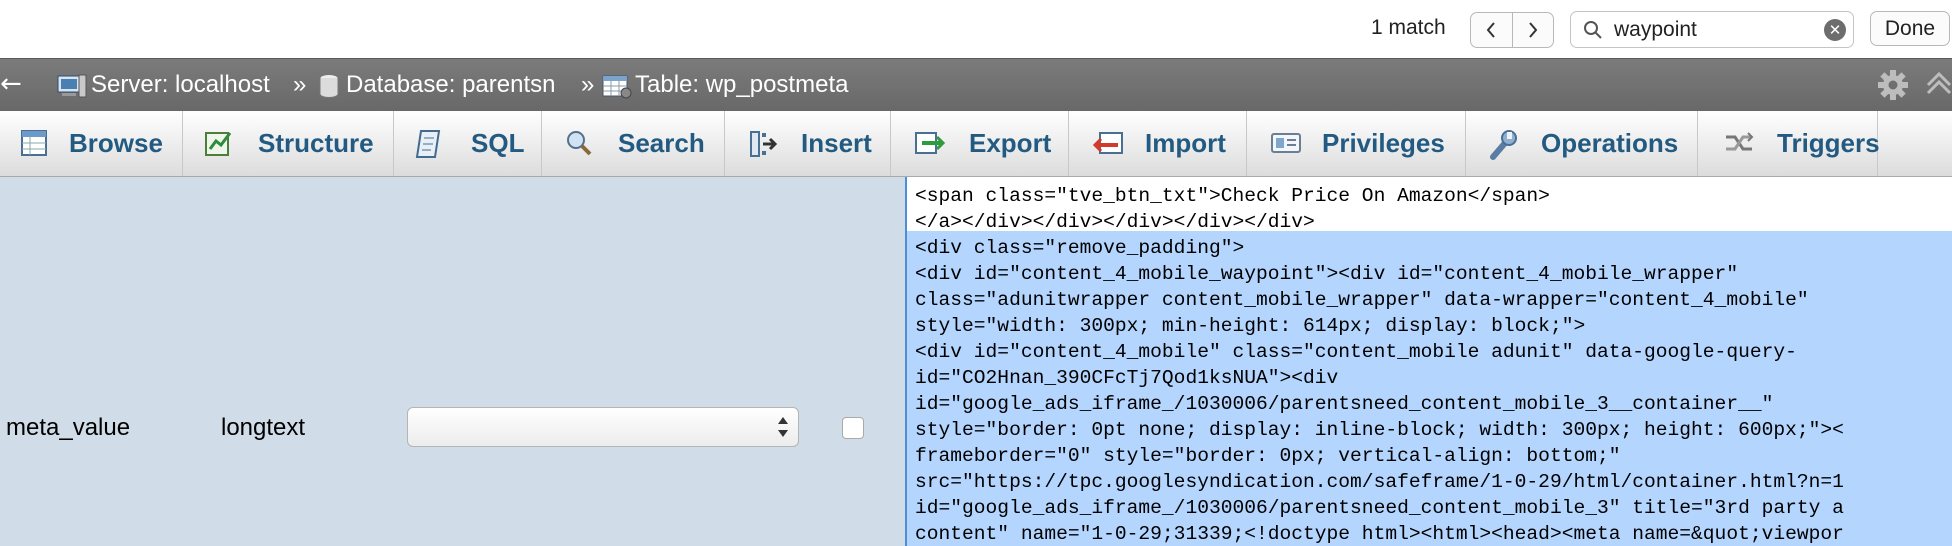 This screenshot has height=546, width=1952. I want to click on search-icon, so click(579, 143).